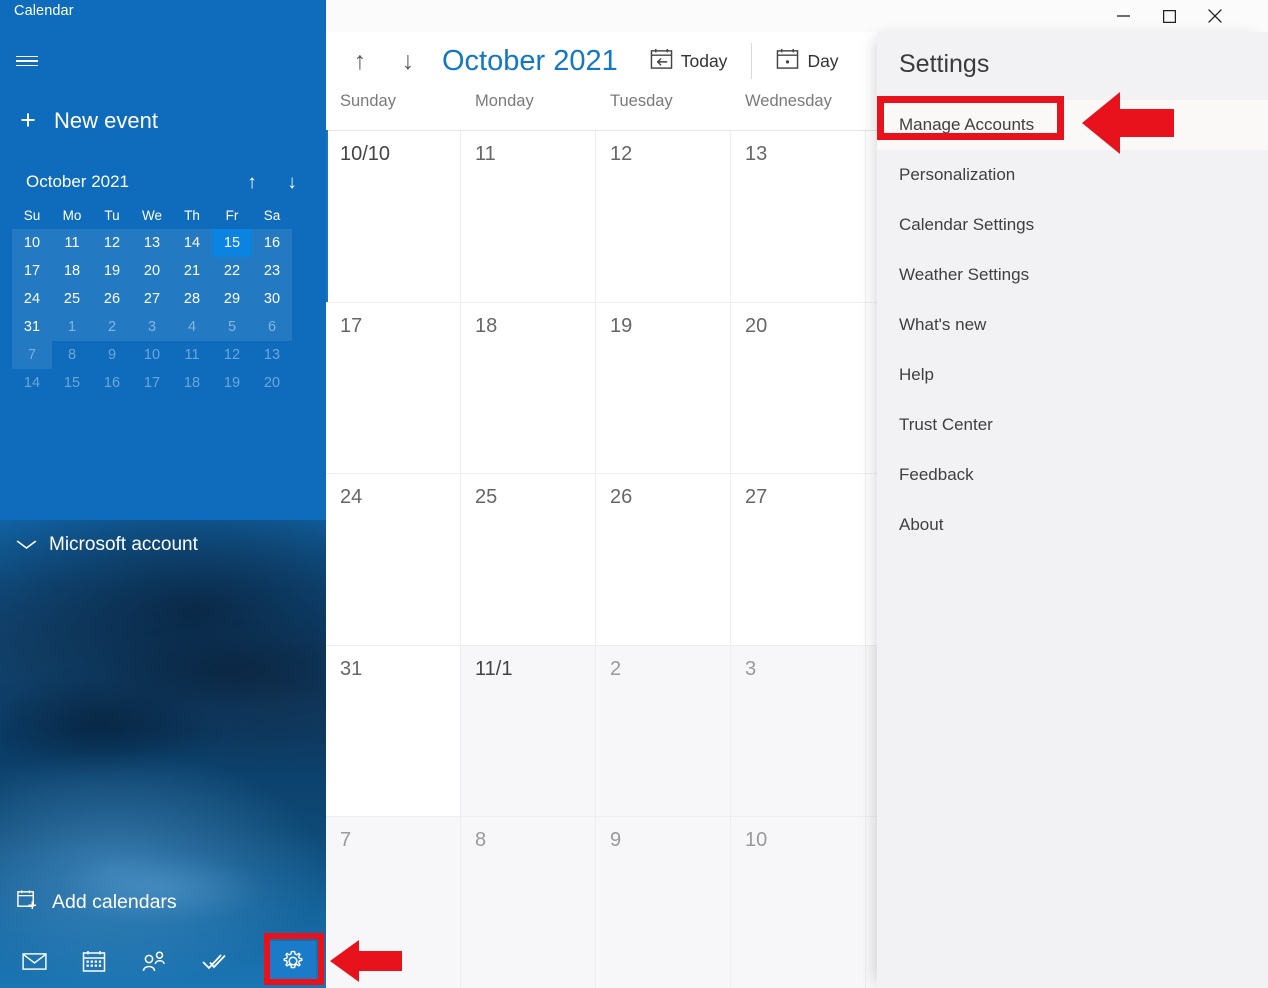  Describe the element at coordinates (232, 299) in the screenshot. I see `mini-calendar-day: 29` at that location.